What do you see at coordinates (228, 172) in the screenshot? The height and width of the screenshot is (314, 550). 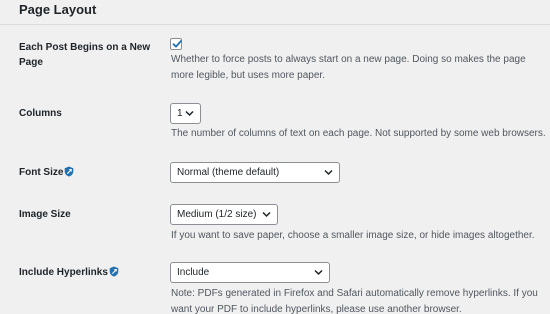 I see `font-size-select-value: Normal (theme default)` at bounding box center [228, 172].